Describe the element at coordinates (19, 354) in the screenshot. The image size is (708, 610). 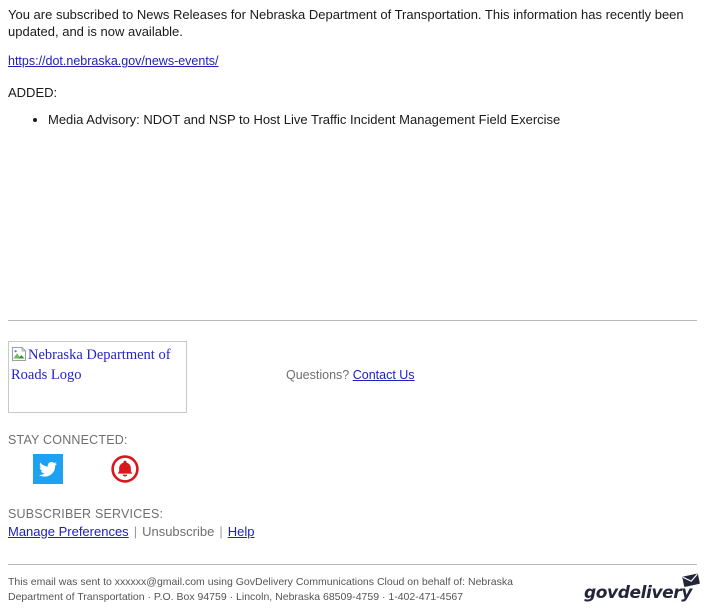
I see `broken-image-icon` at that location.